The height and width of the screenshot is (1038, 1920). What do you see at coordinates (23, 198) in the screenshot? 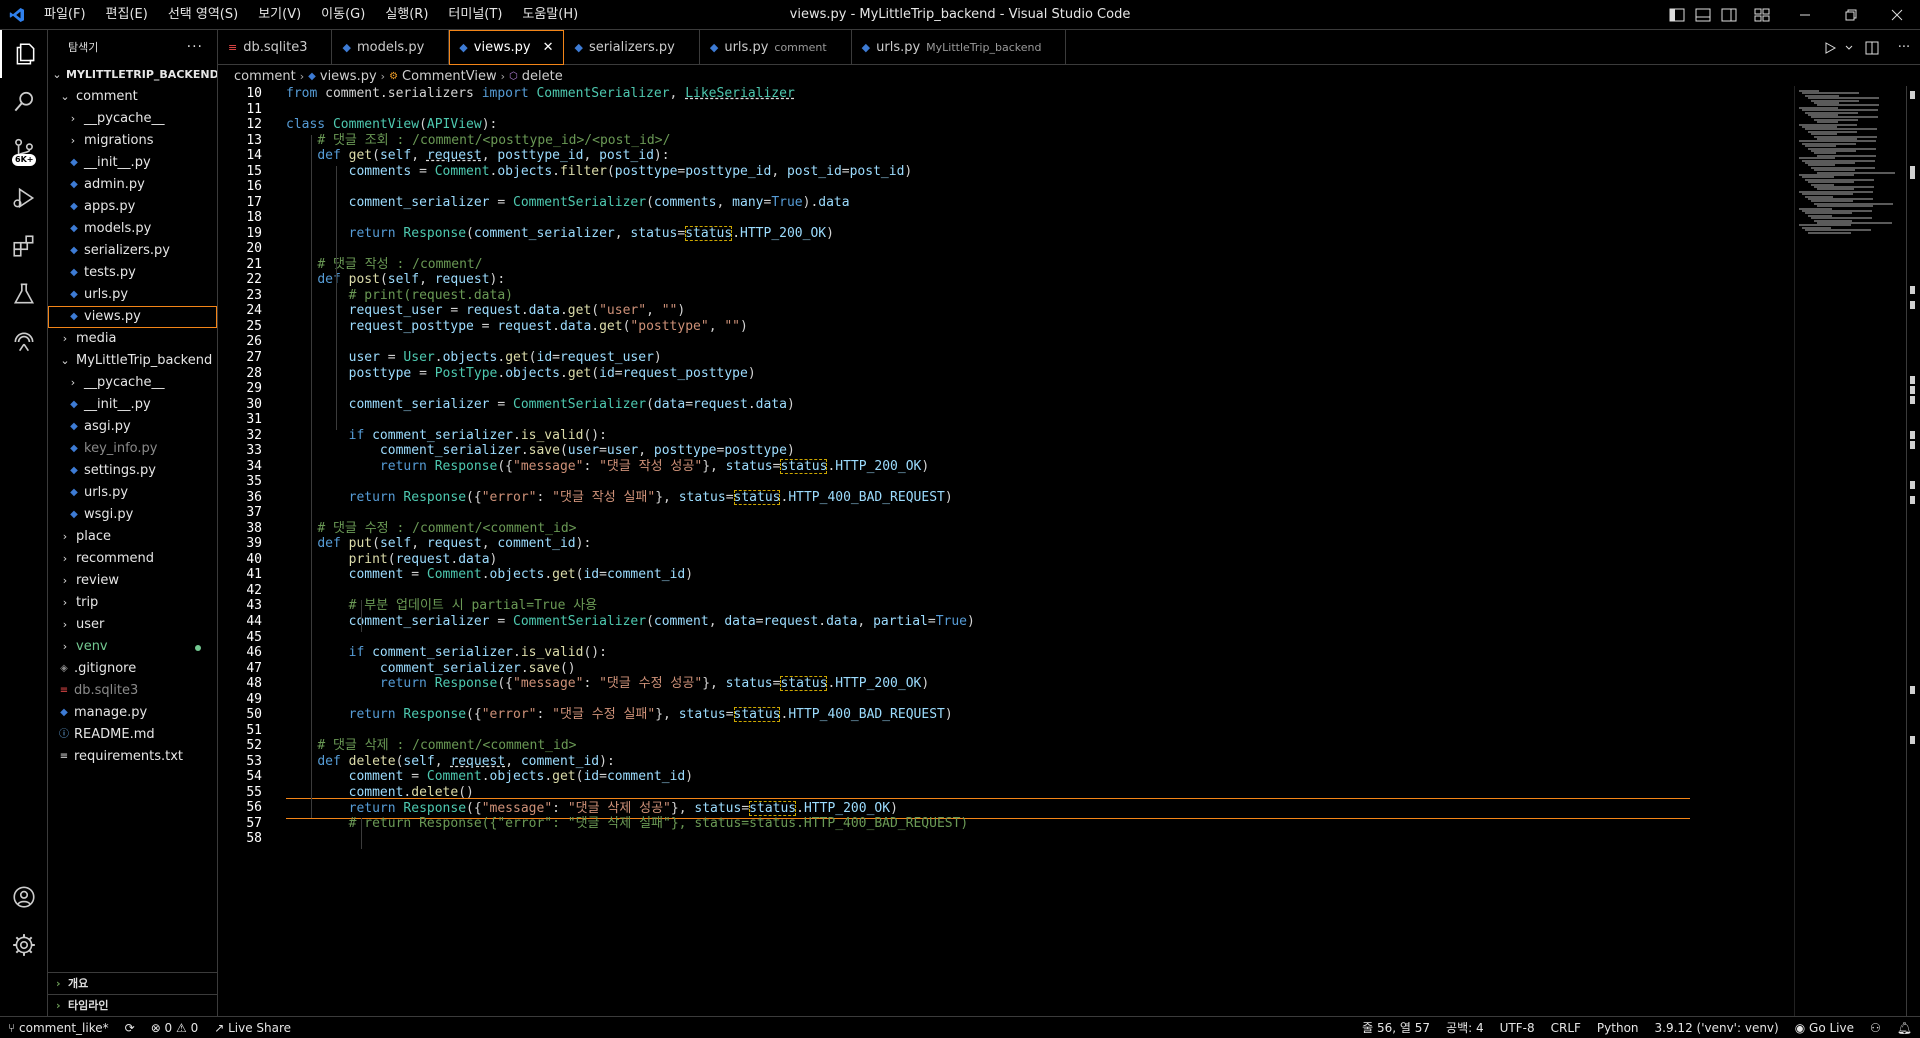
I see `run-and-debug-icon` at bounding box center [23, 198].